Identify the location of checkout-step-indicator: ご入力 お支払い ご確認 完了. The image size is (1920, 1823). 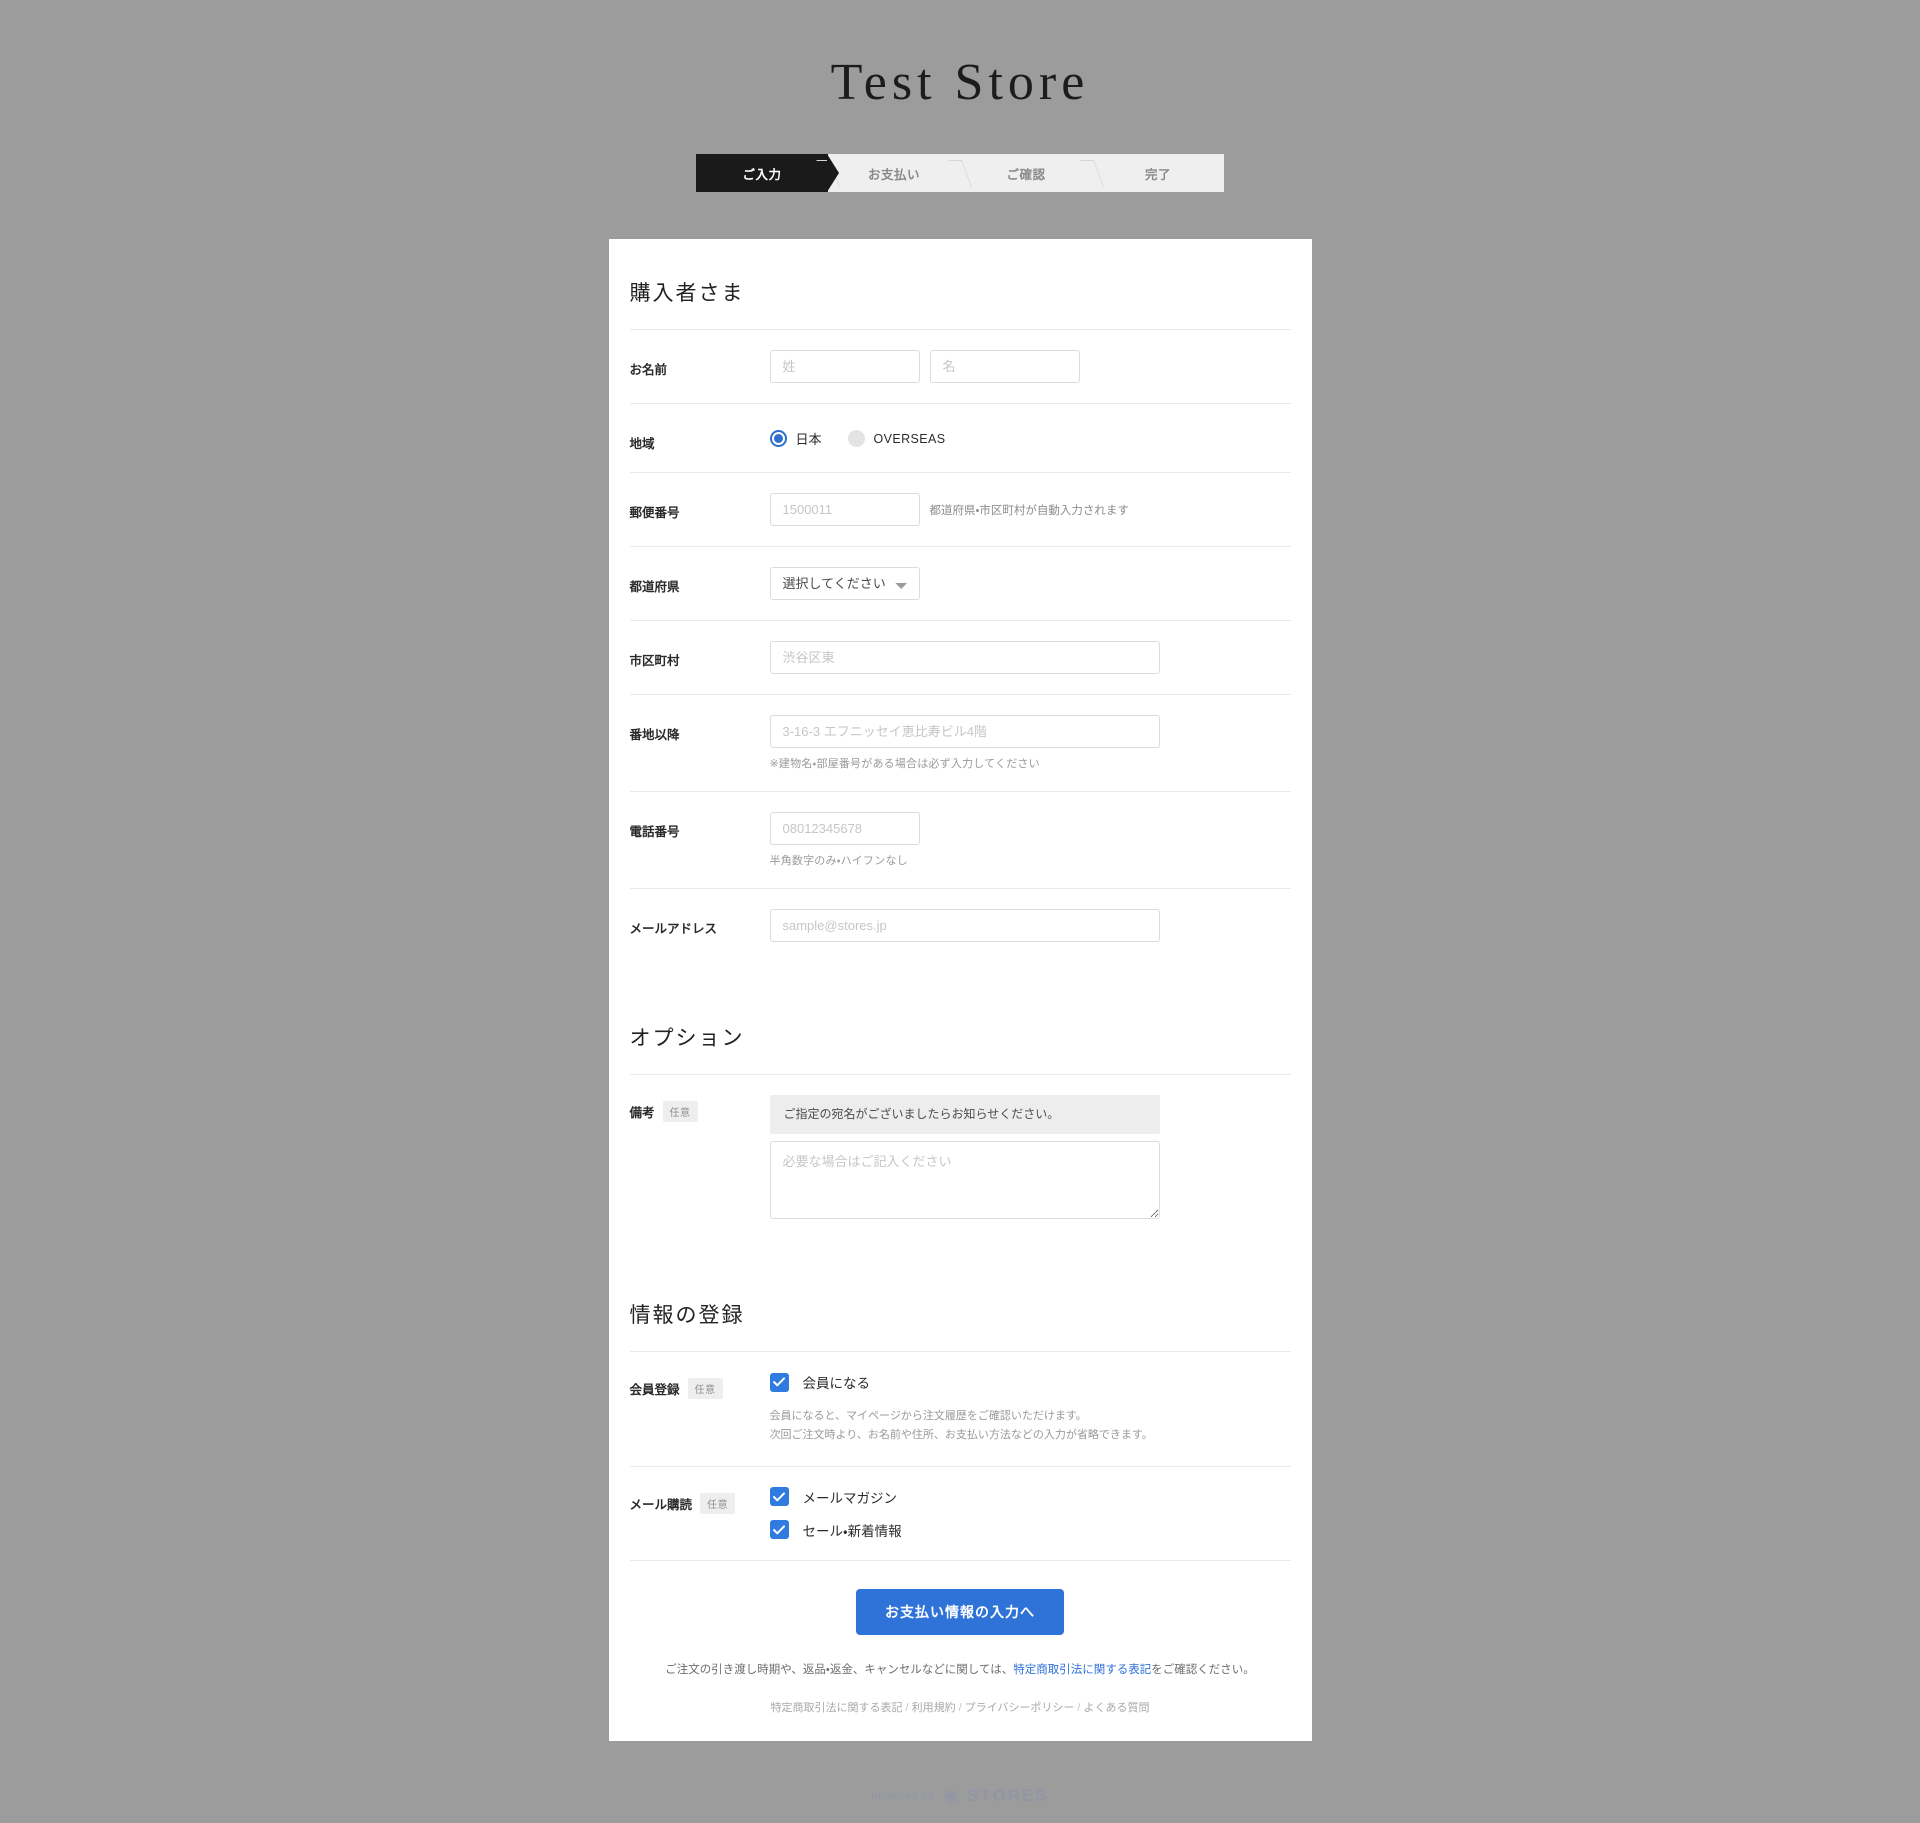
(960, 173).